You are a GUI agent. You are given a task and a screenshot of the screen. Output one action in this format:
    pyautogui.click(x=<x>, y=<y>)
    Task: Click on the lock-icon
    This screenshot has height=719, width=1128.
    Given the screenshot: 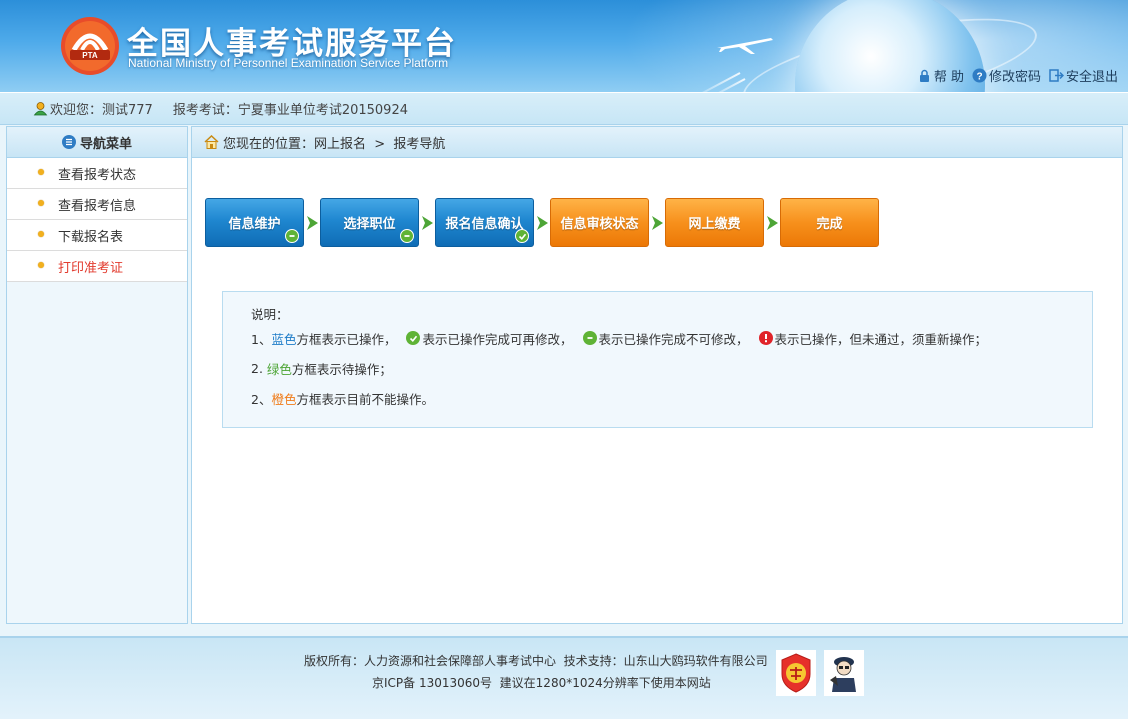 What is the action you would take?
    pyautogui.click(x=924, y=75)
    